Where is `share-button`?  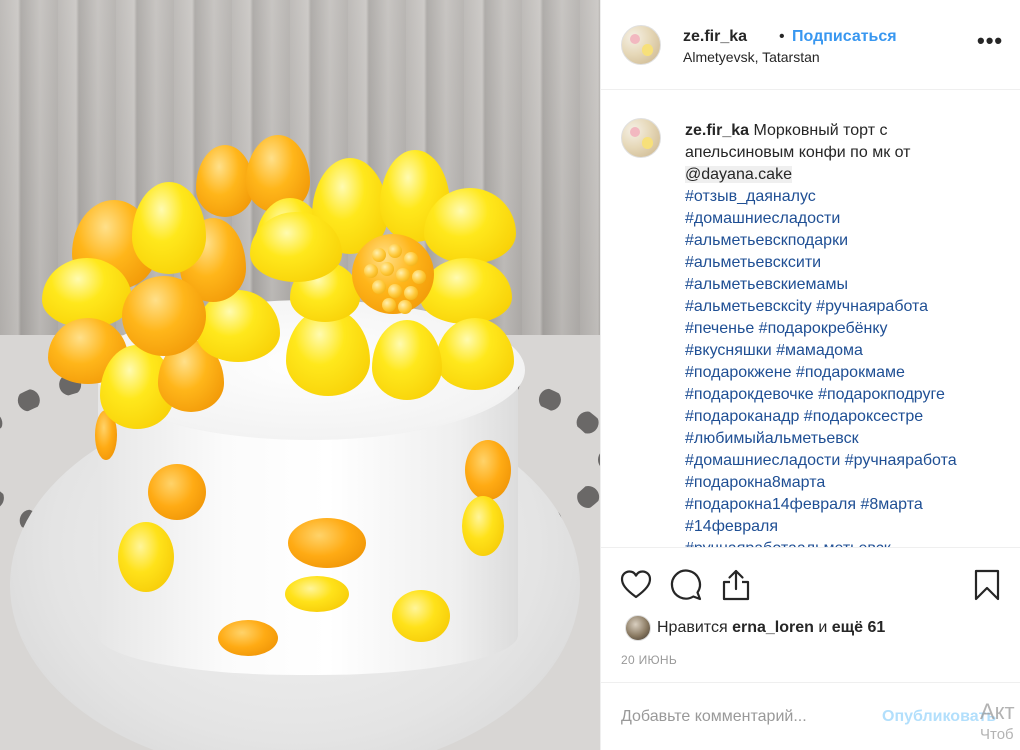
share-button is located at coordinates (736, 585).